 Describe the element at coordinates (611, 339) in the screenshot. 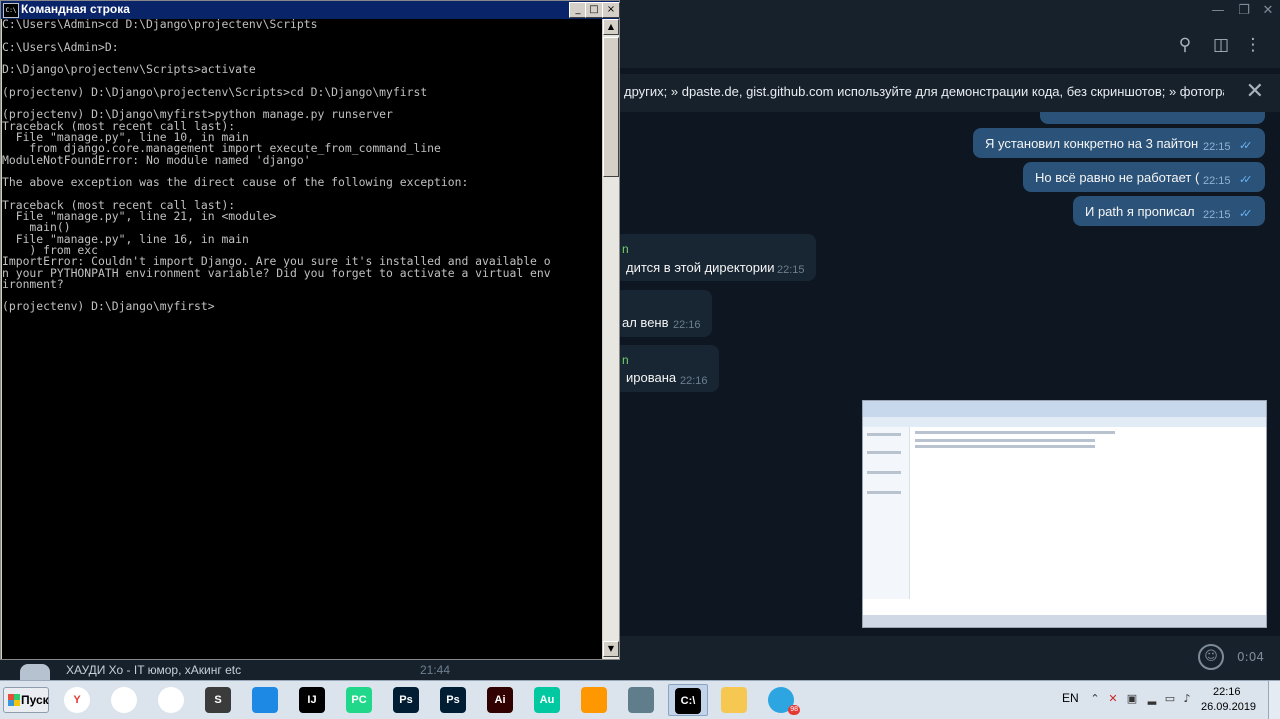

I see `vertical-scrollbar: ▲ ▼` at that location.